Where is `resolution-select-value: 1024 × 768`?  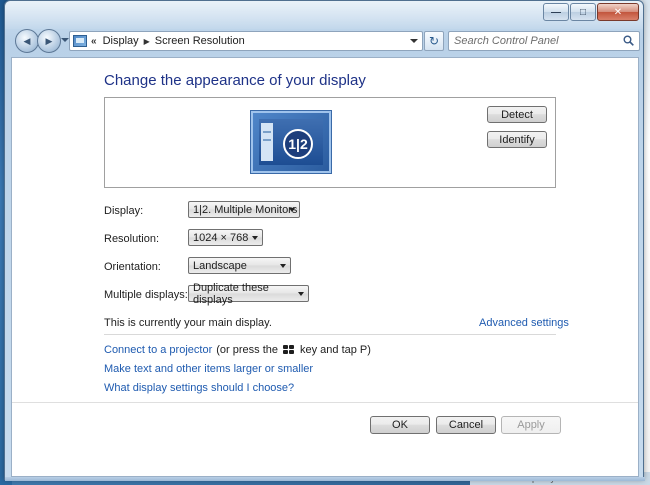 resolution-select-value: 1024 × 768 is located at coordinates (221, 237).